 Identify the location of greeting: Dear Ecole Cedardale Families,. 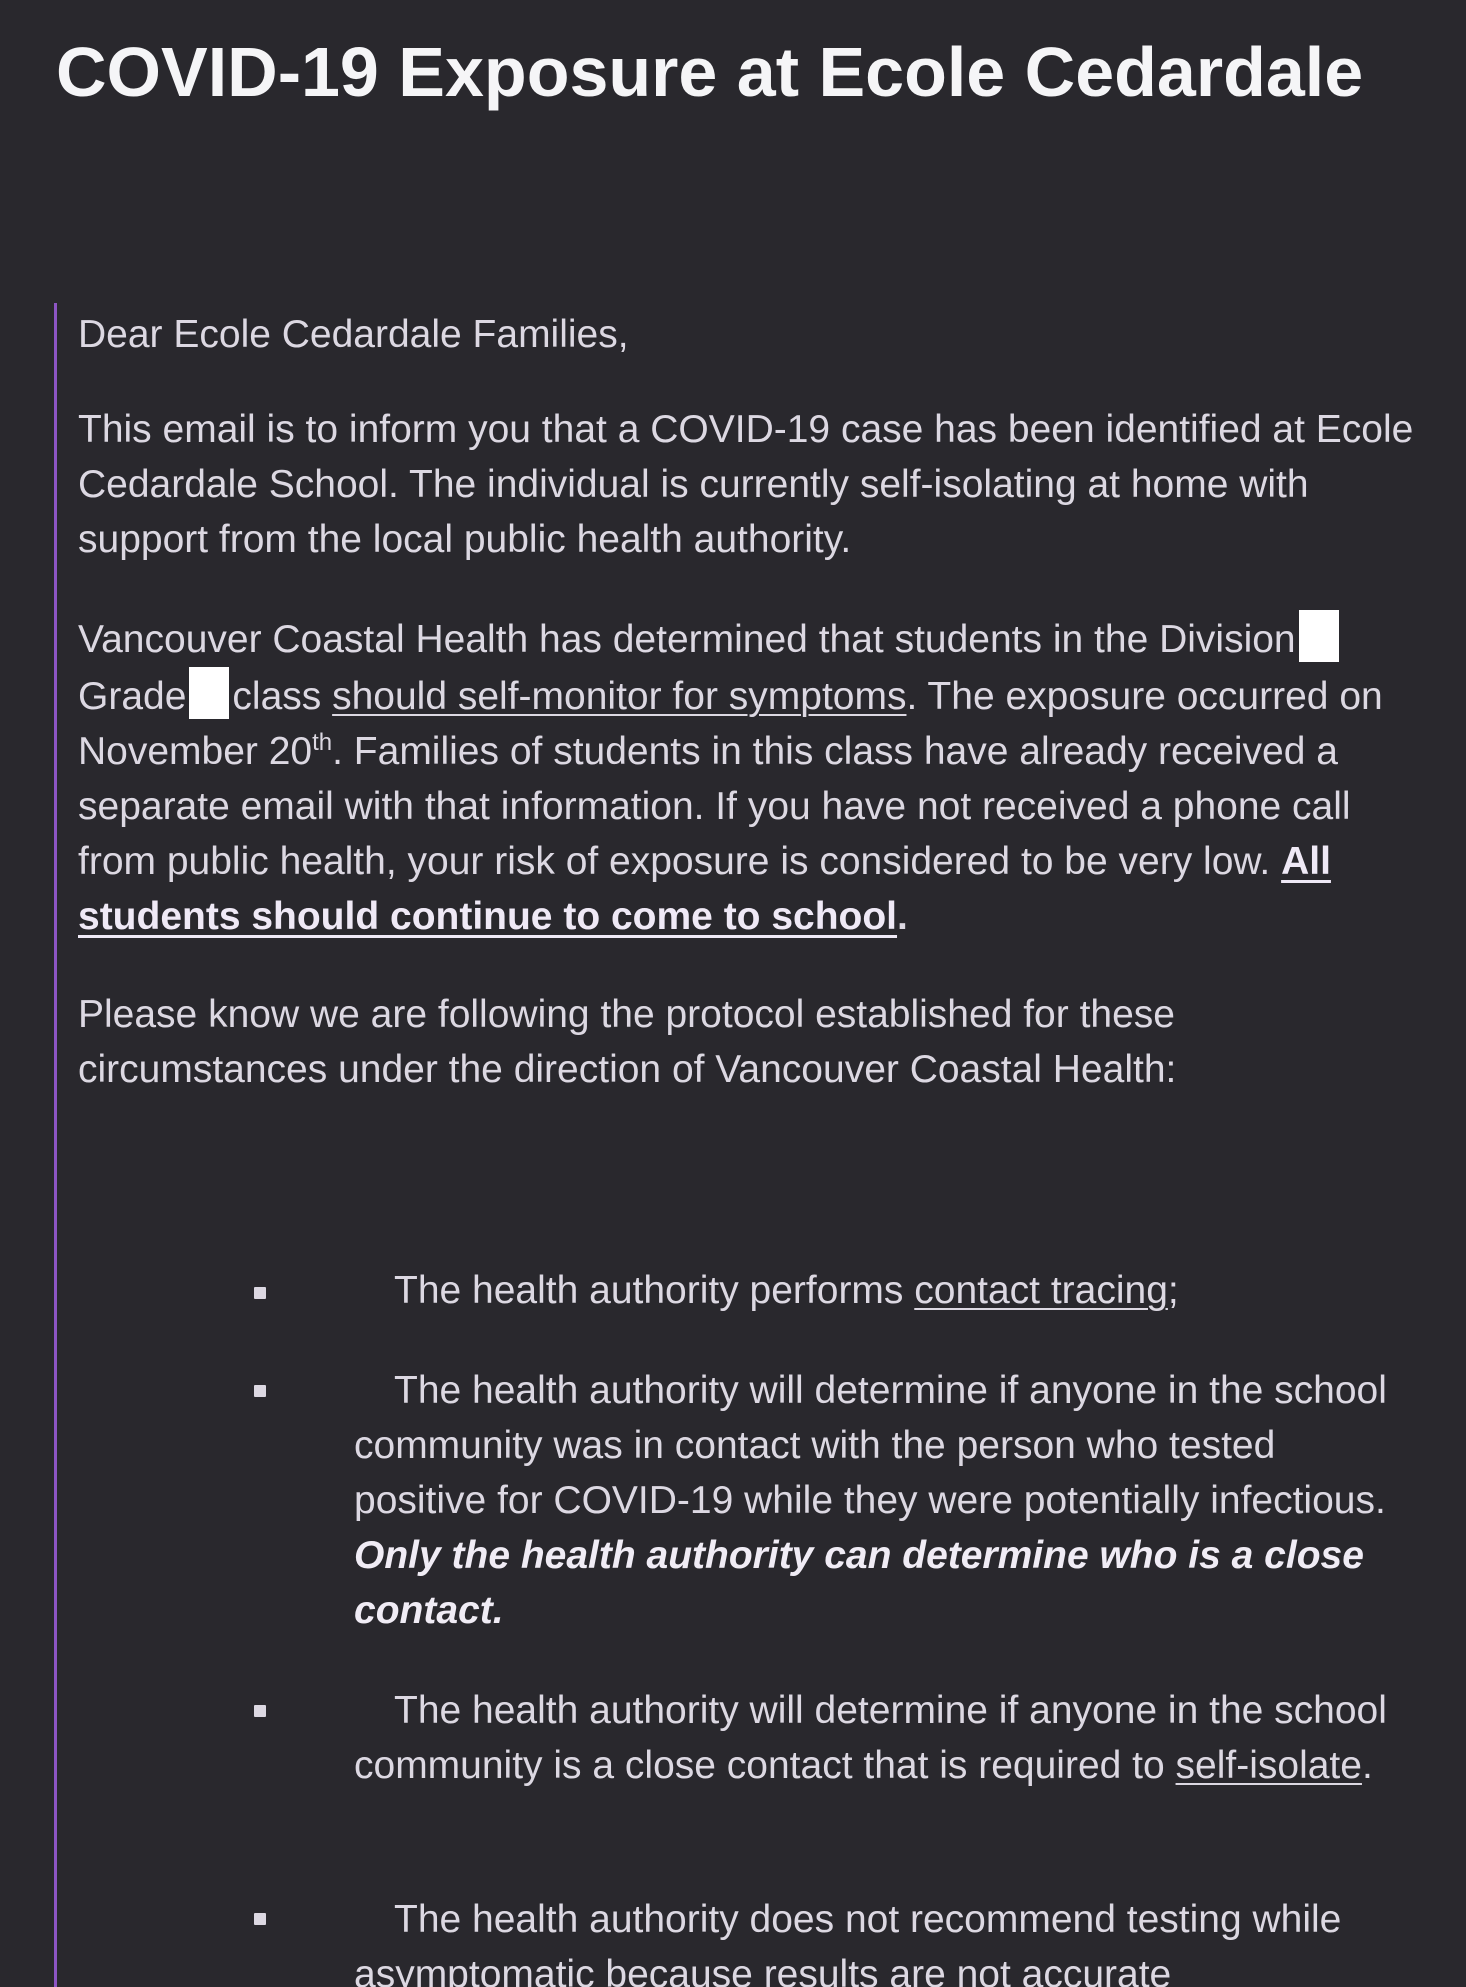
(353, 334).